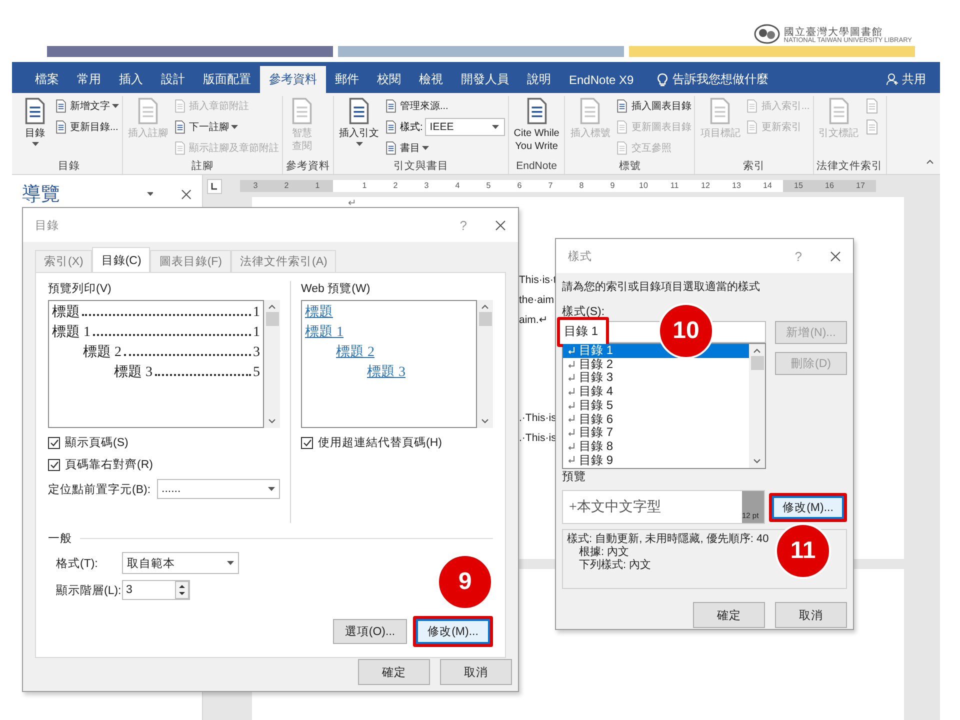 This screenshot has height=720, width=960. Describe the element at coordinates (355, 352) in the screenshot. I see `heading-link: 標題 2` at that location.